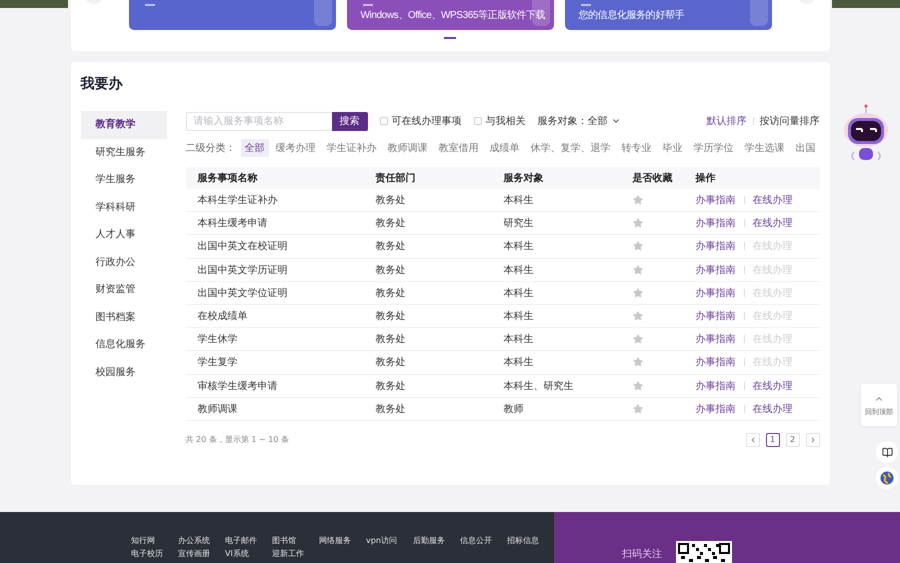 This screenshot has height=563, width=900. What do you see at coordinates (790, 121) in the screenshot?
I see `sort-link: 按访问量排序` at bounding box center [790, 121].